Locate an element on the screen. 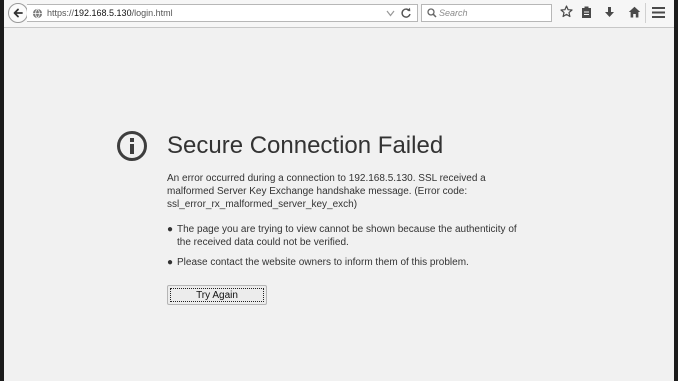 Image resolution: width=678 pixels, height=381 pixels. back-button is located at coordinates (18, 13).